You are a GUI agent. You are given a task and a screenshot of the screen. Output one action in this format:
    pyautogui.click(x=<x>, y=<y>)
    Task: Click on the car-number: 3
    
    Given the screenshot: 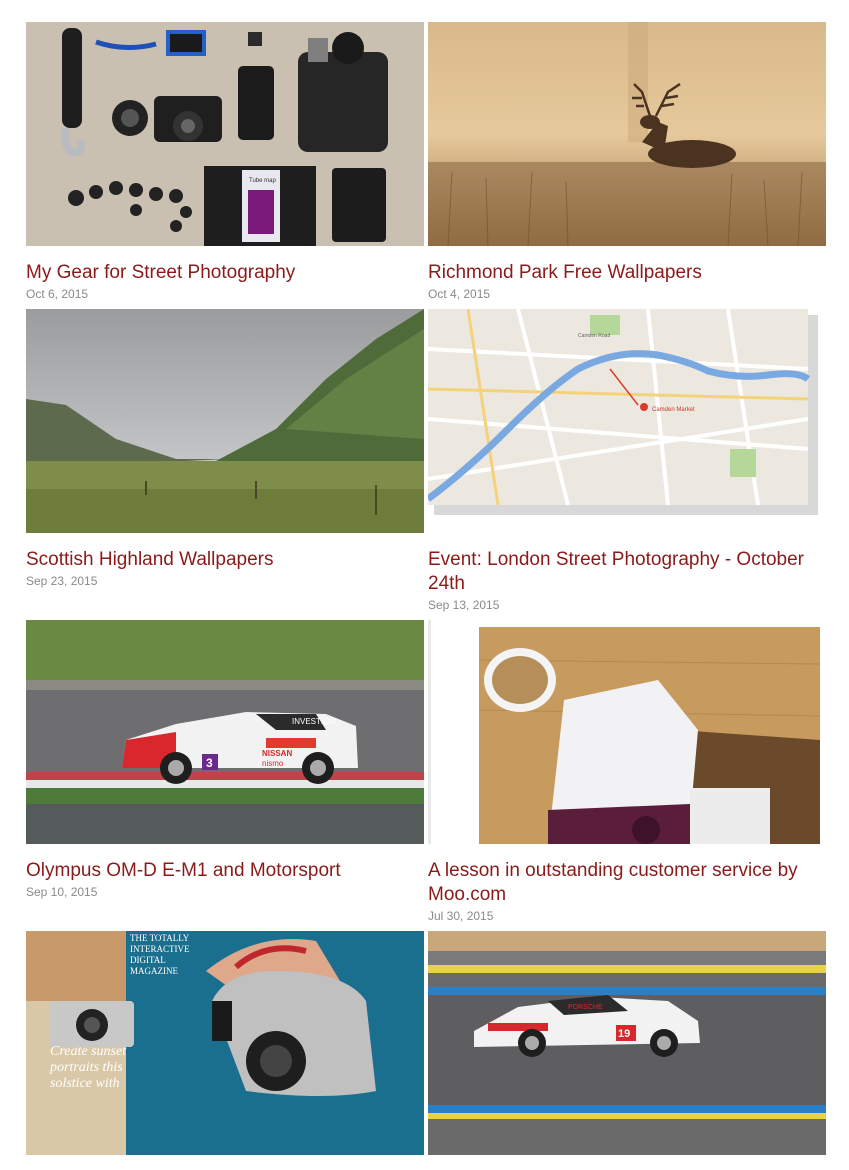 What is the action you would take?
    pyautogui.click(x=209, y=763)
    